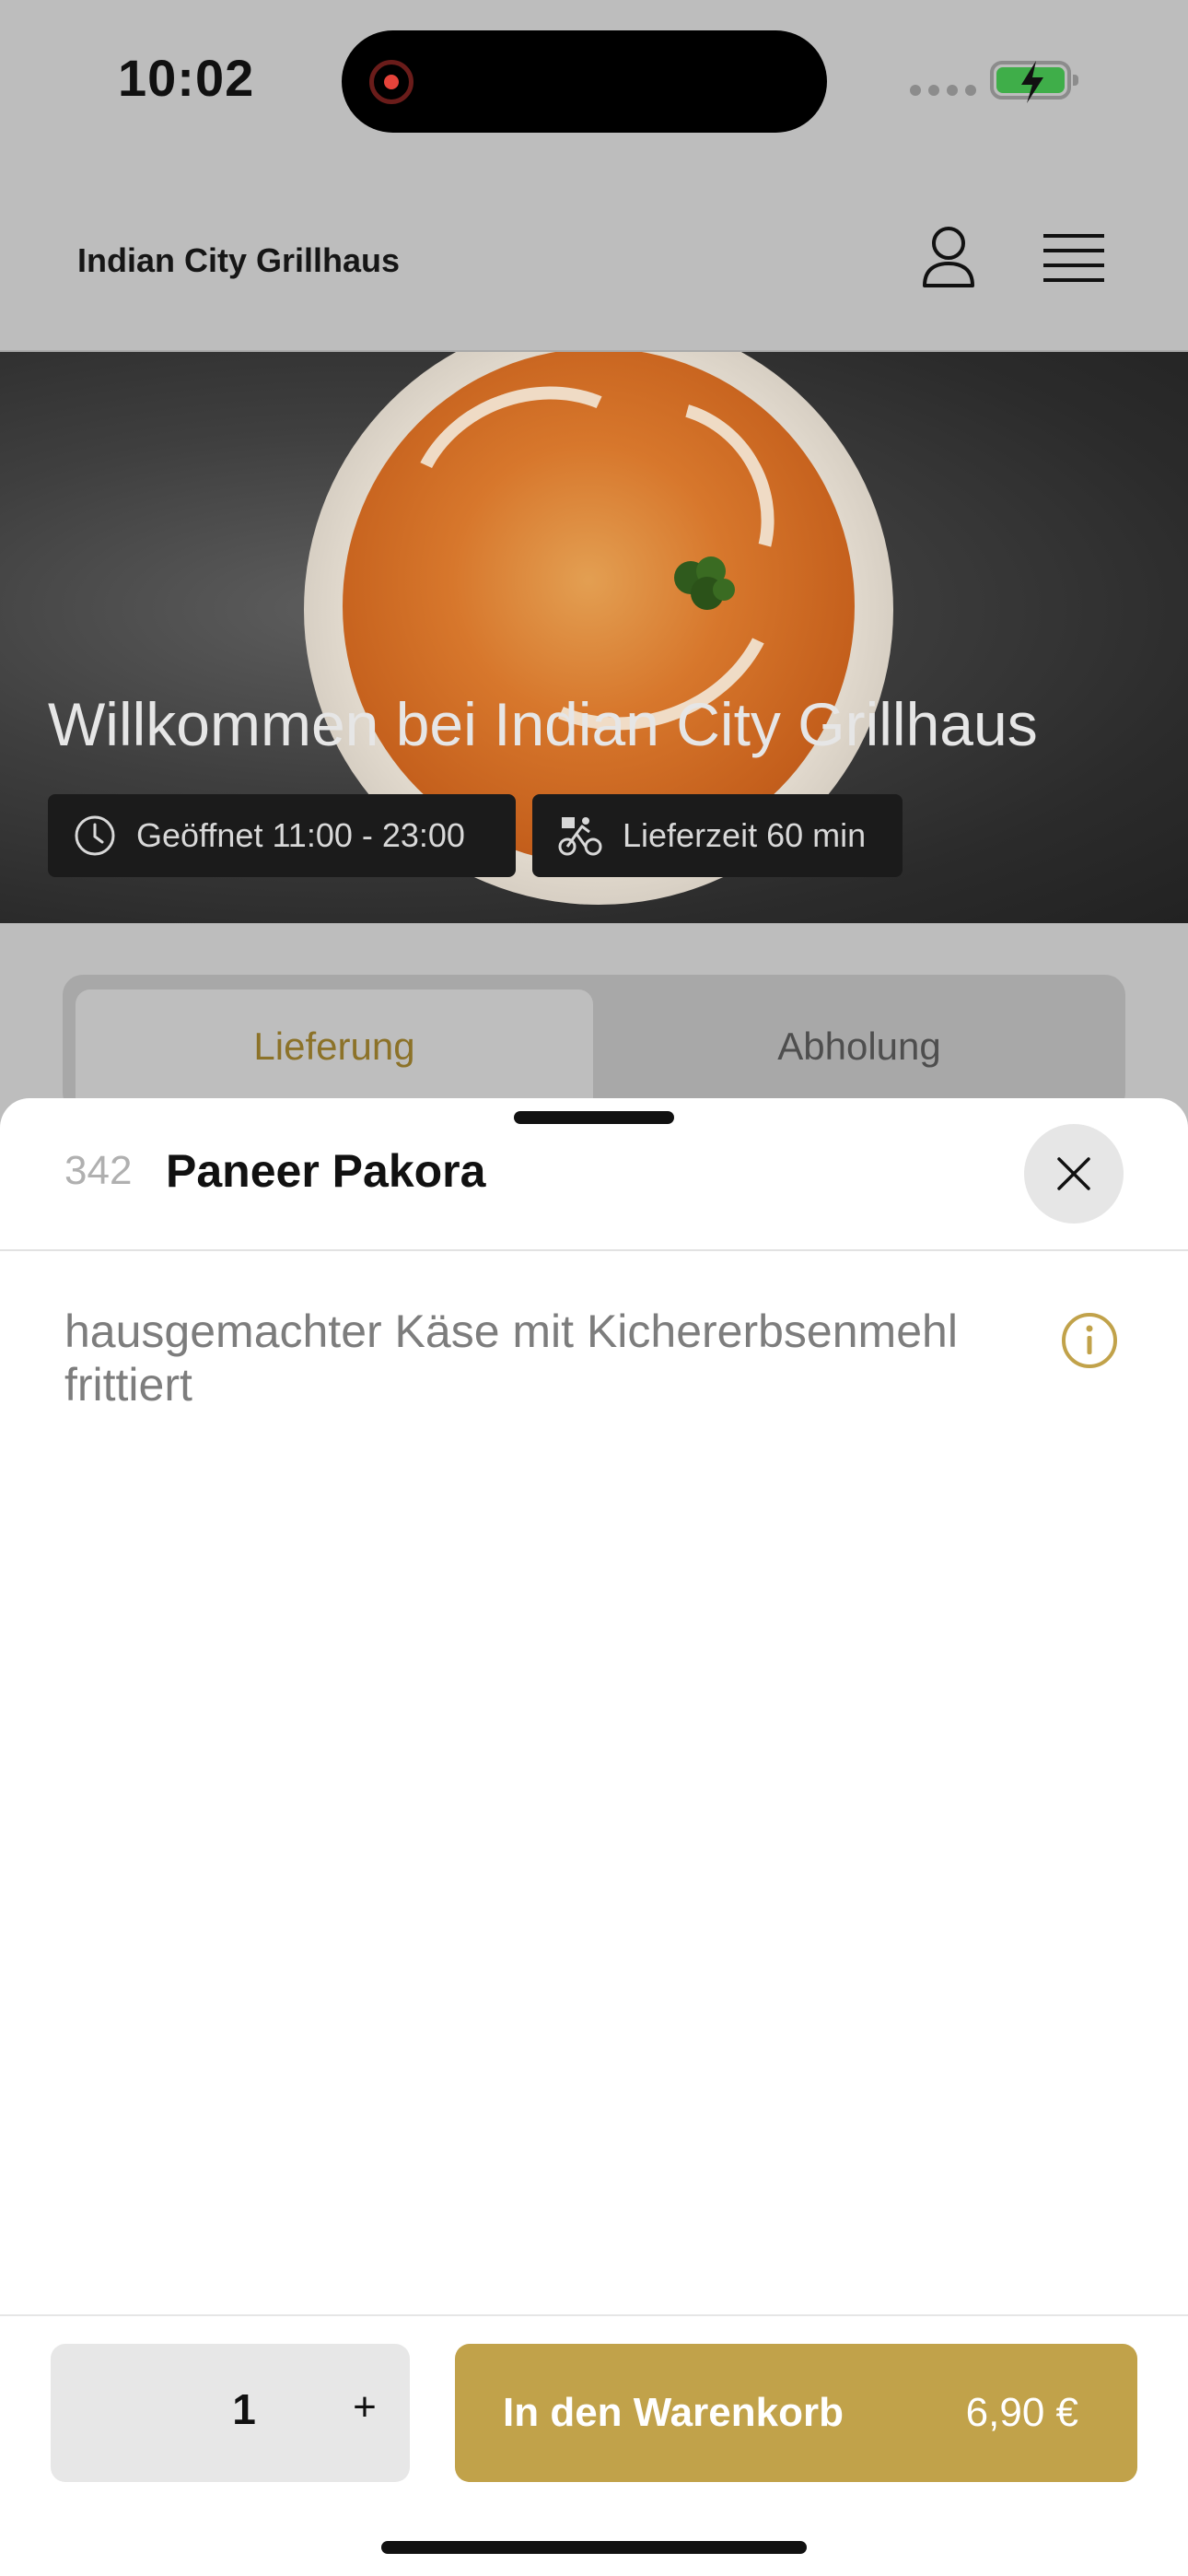 This screenshot has height=2576, width=1188. What do you see at coordinates (1021, 2412) in the screenshot?
I see `item-price: 6,90 €` at bounding box center [1021, 2412].